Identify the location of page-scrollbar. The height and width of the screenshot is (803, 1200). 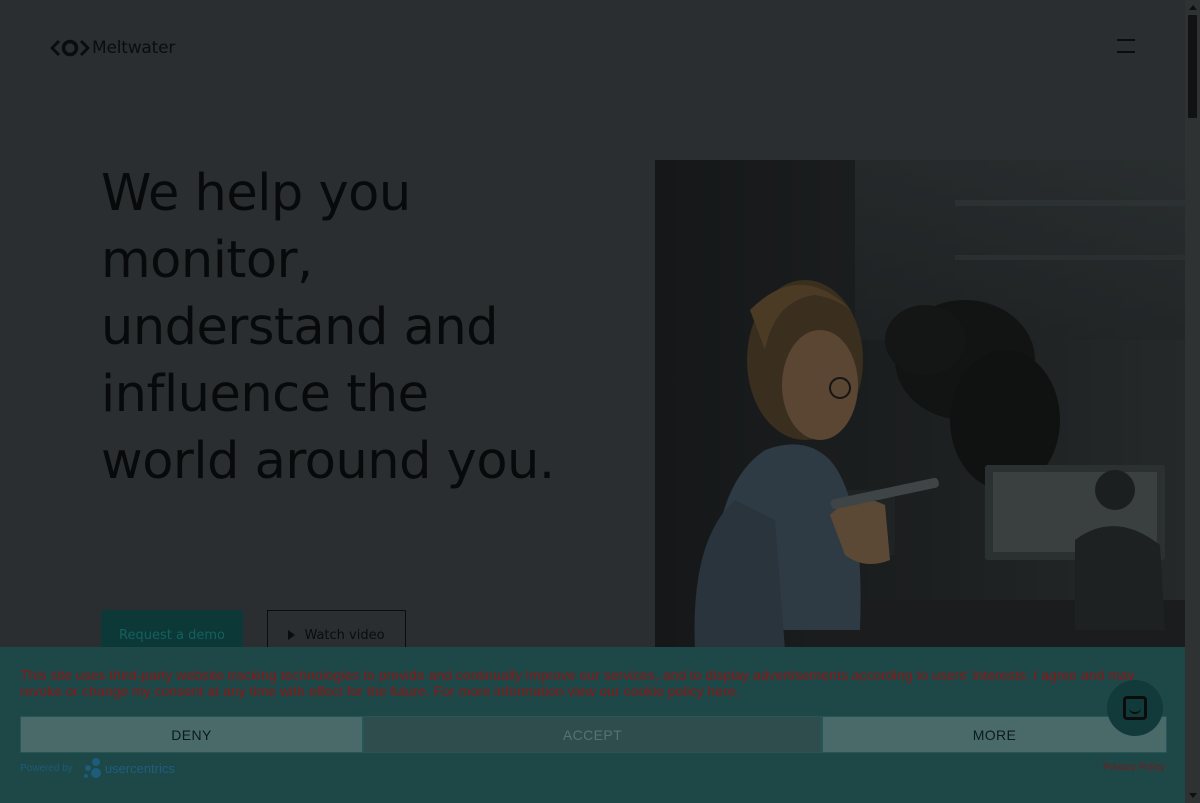
(1192, 401).